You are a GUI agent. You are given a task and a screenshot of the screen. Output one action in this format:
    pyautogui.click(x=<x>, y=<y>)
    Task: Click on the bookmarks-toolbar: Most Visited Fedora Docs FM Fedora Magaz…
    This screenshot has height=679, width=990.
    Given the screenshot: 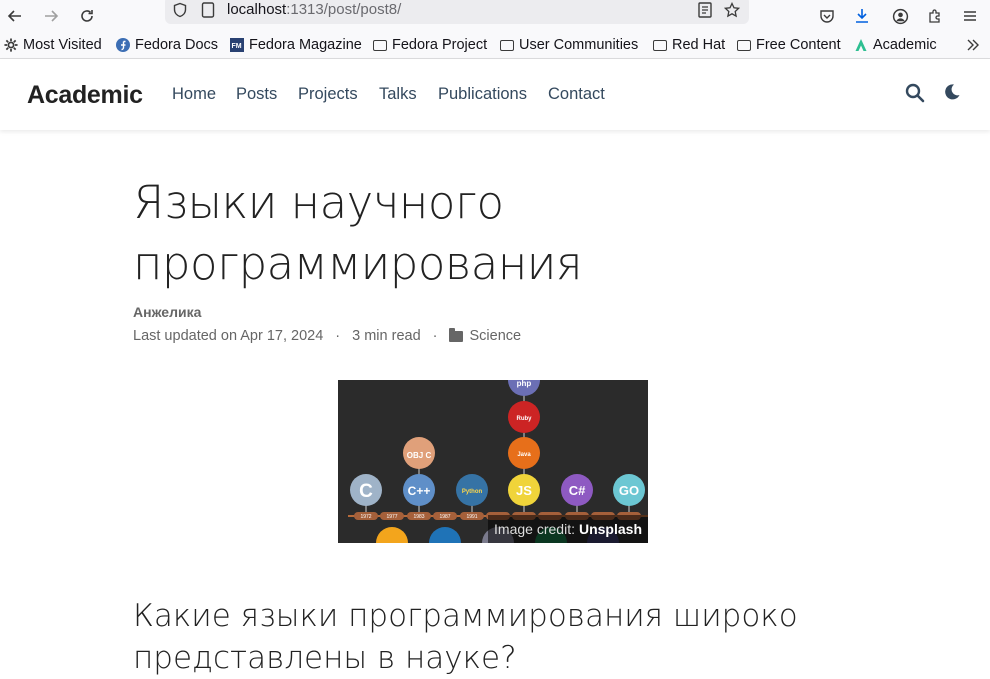 What is the action you would take?
    pyautogui.click(x=495, y=45)
    